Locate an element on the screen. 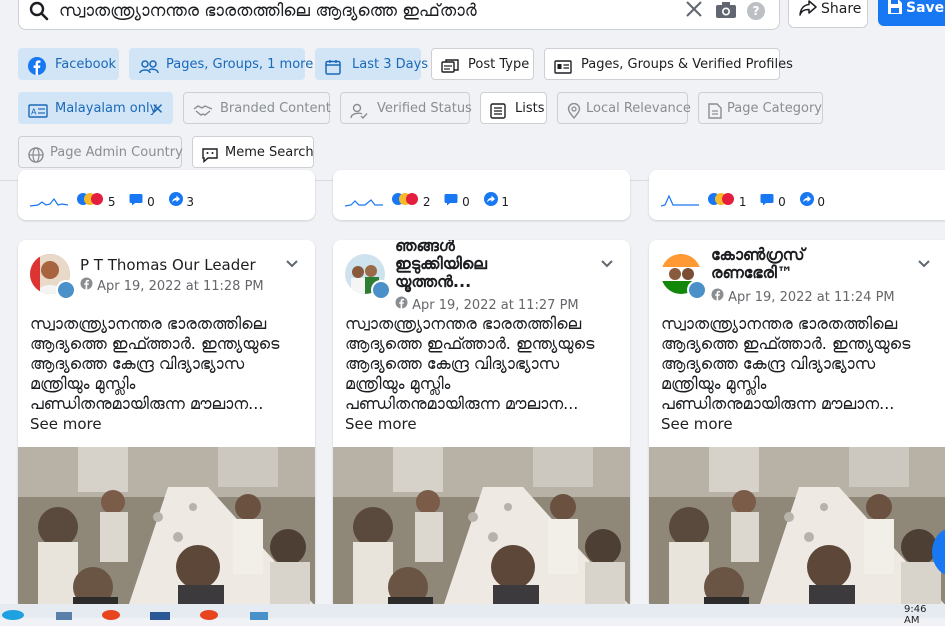 The image size is (945, 626). filter-pages-groups-verified: Pages, Groups & Verified Profiles is located at coordinates (668, 64).